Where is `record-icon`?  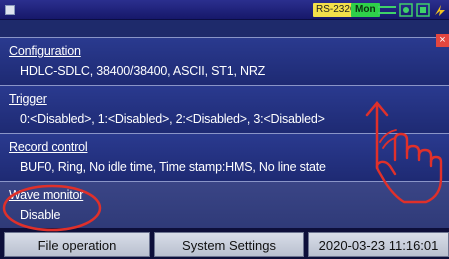
record-icon is located at coordinates (406, 10).